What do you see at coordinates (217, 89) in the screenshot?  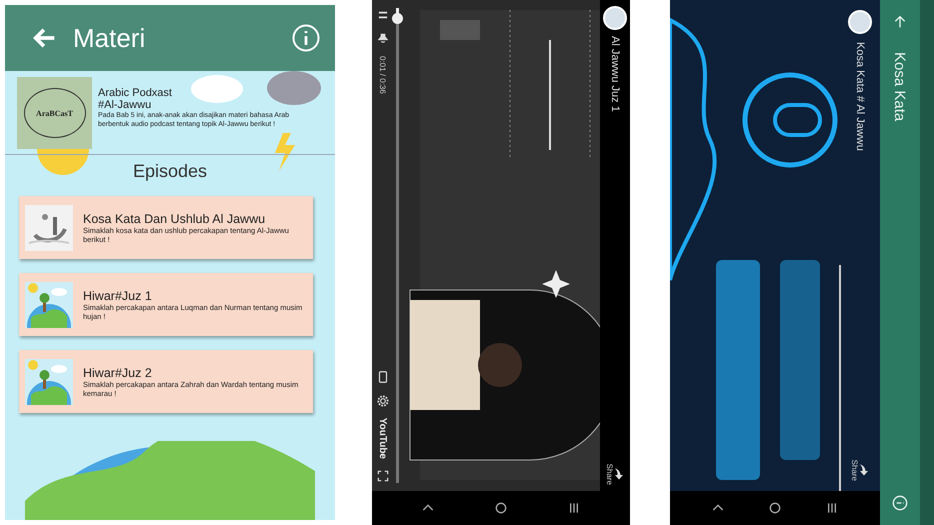 I see `cloud-icon` at bounding box center [217, 89].